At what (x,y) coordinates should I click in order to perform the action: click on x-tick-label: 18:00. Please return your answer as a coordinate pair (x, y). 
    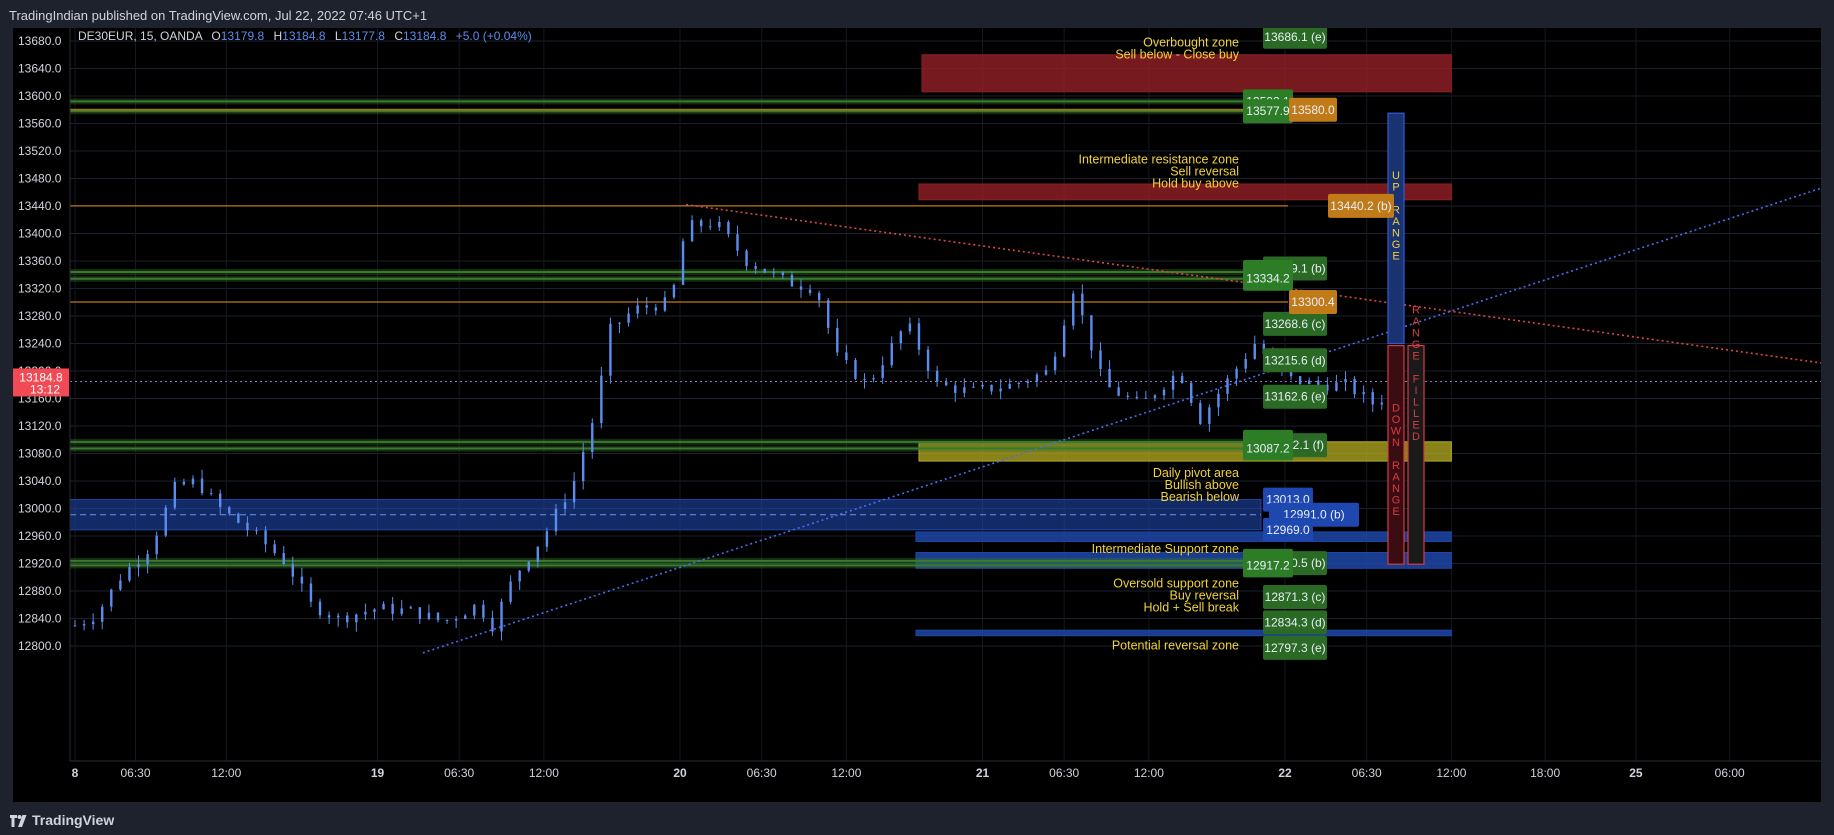
    Looking at the image, I should click on (1545, 773).